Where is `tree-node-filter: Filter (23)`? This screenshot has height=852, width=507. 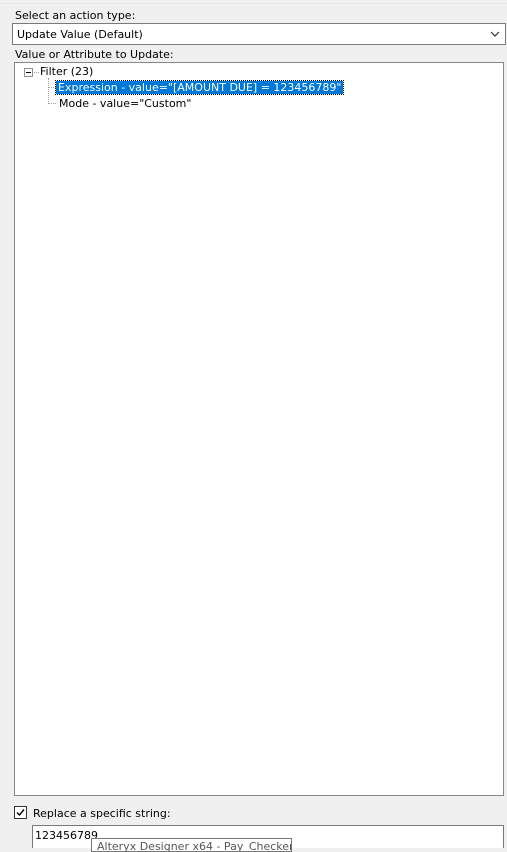
tree-node-filter: Filter (23) is located at coordinates (66, 71).